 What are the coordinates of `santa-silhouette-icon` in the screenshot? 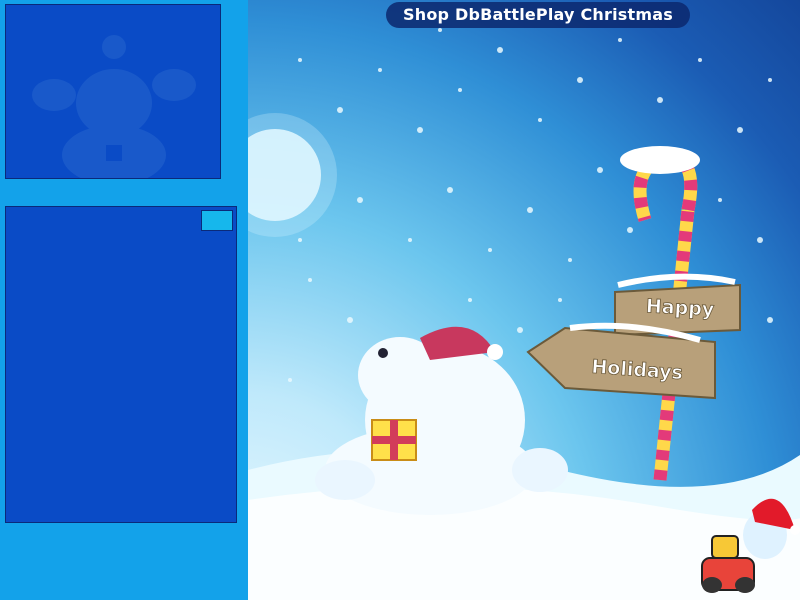 It's located at (114, 106).